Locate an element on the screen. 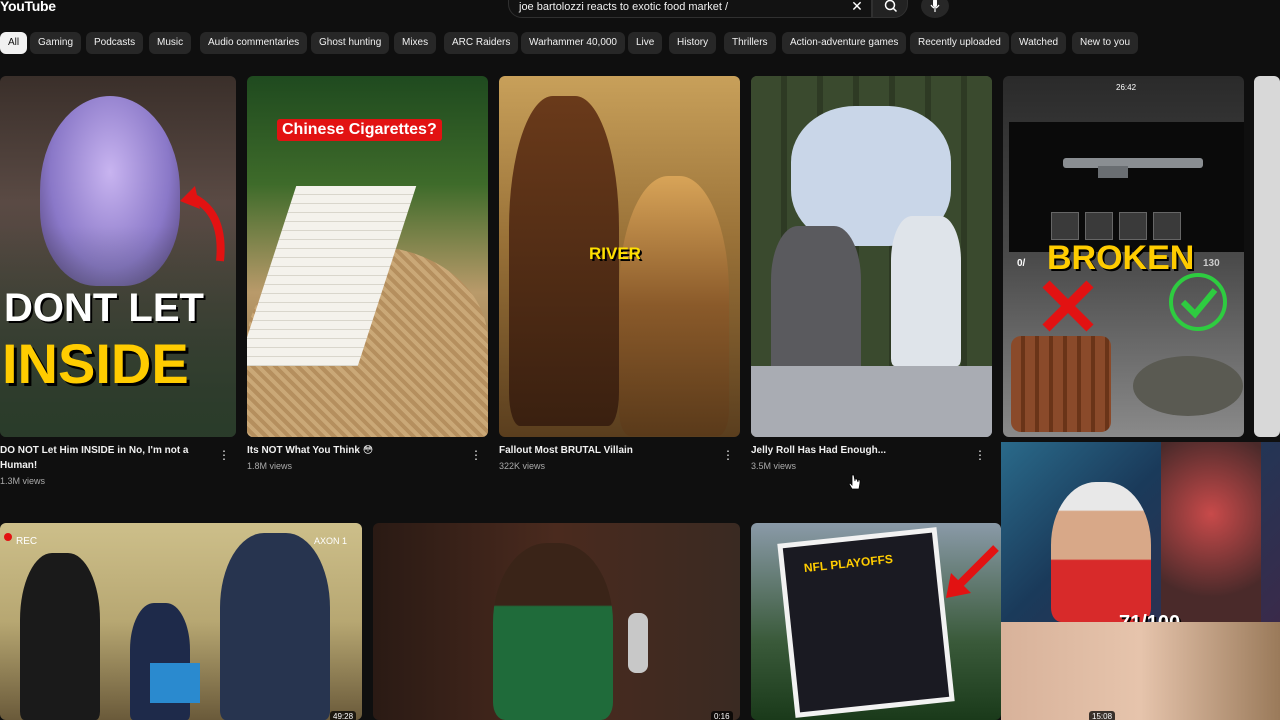  chip-music: Music is located at coordinates (170, 43).